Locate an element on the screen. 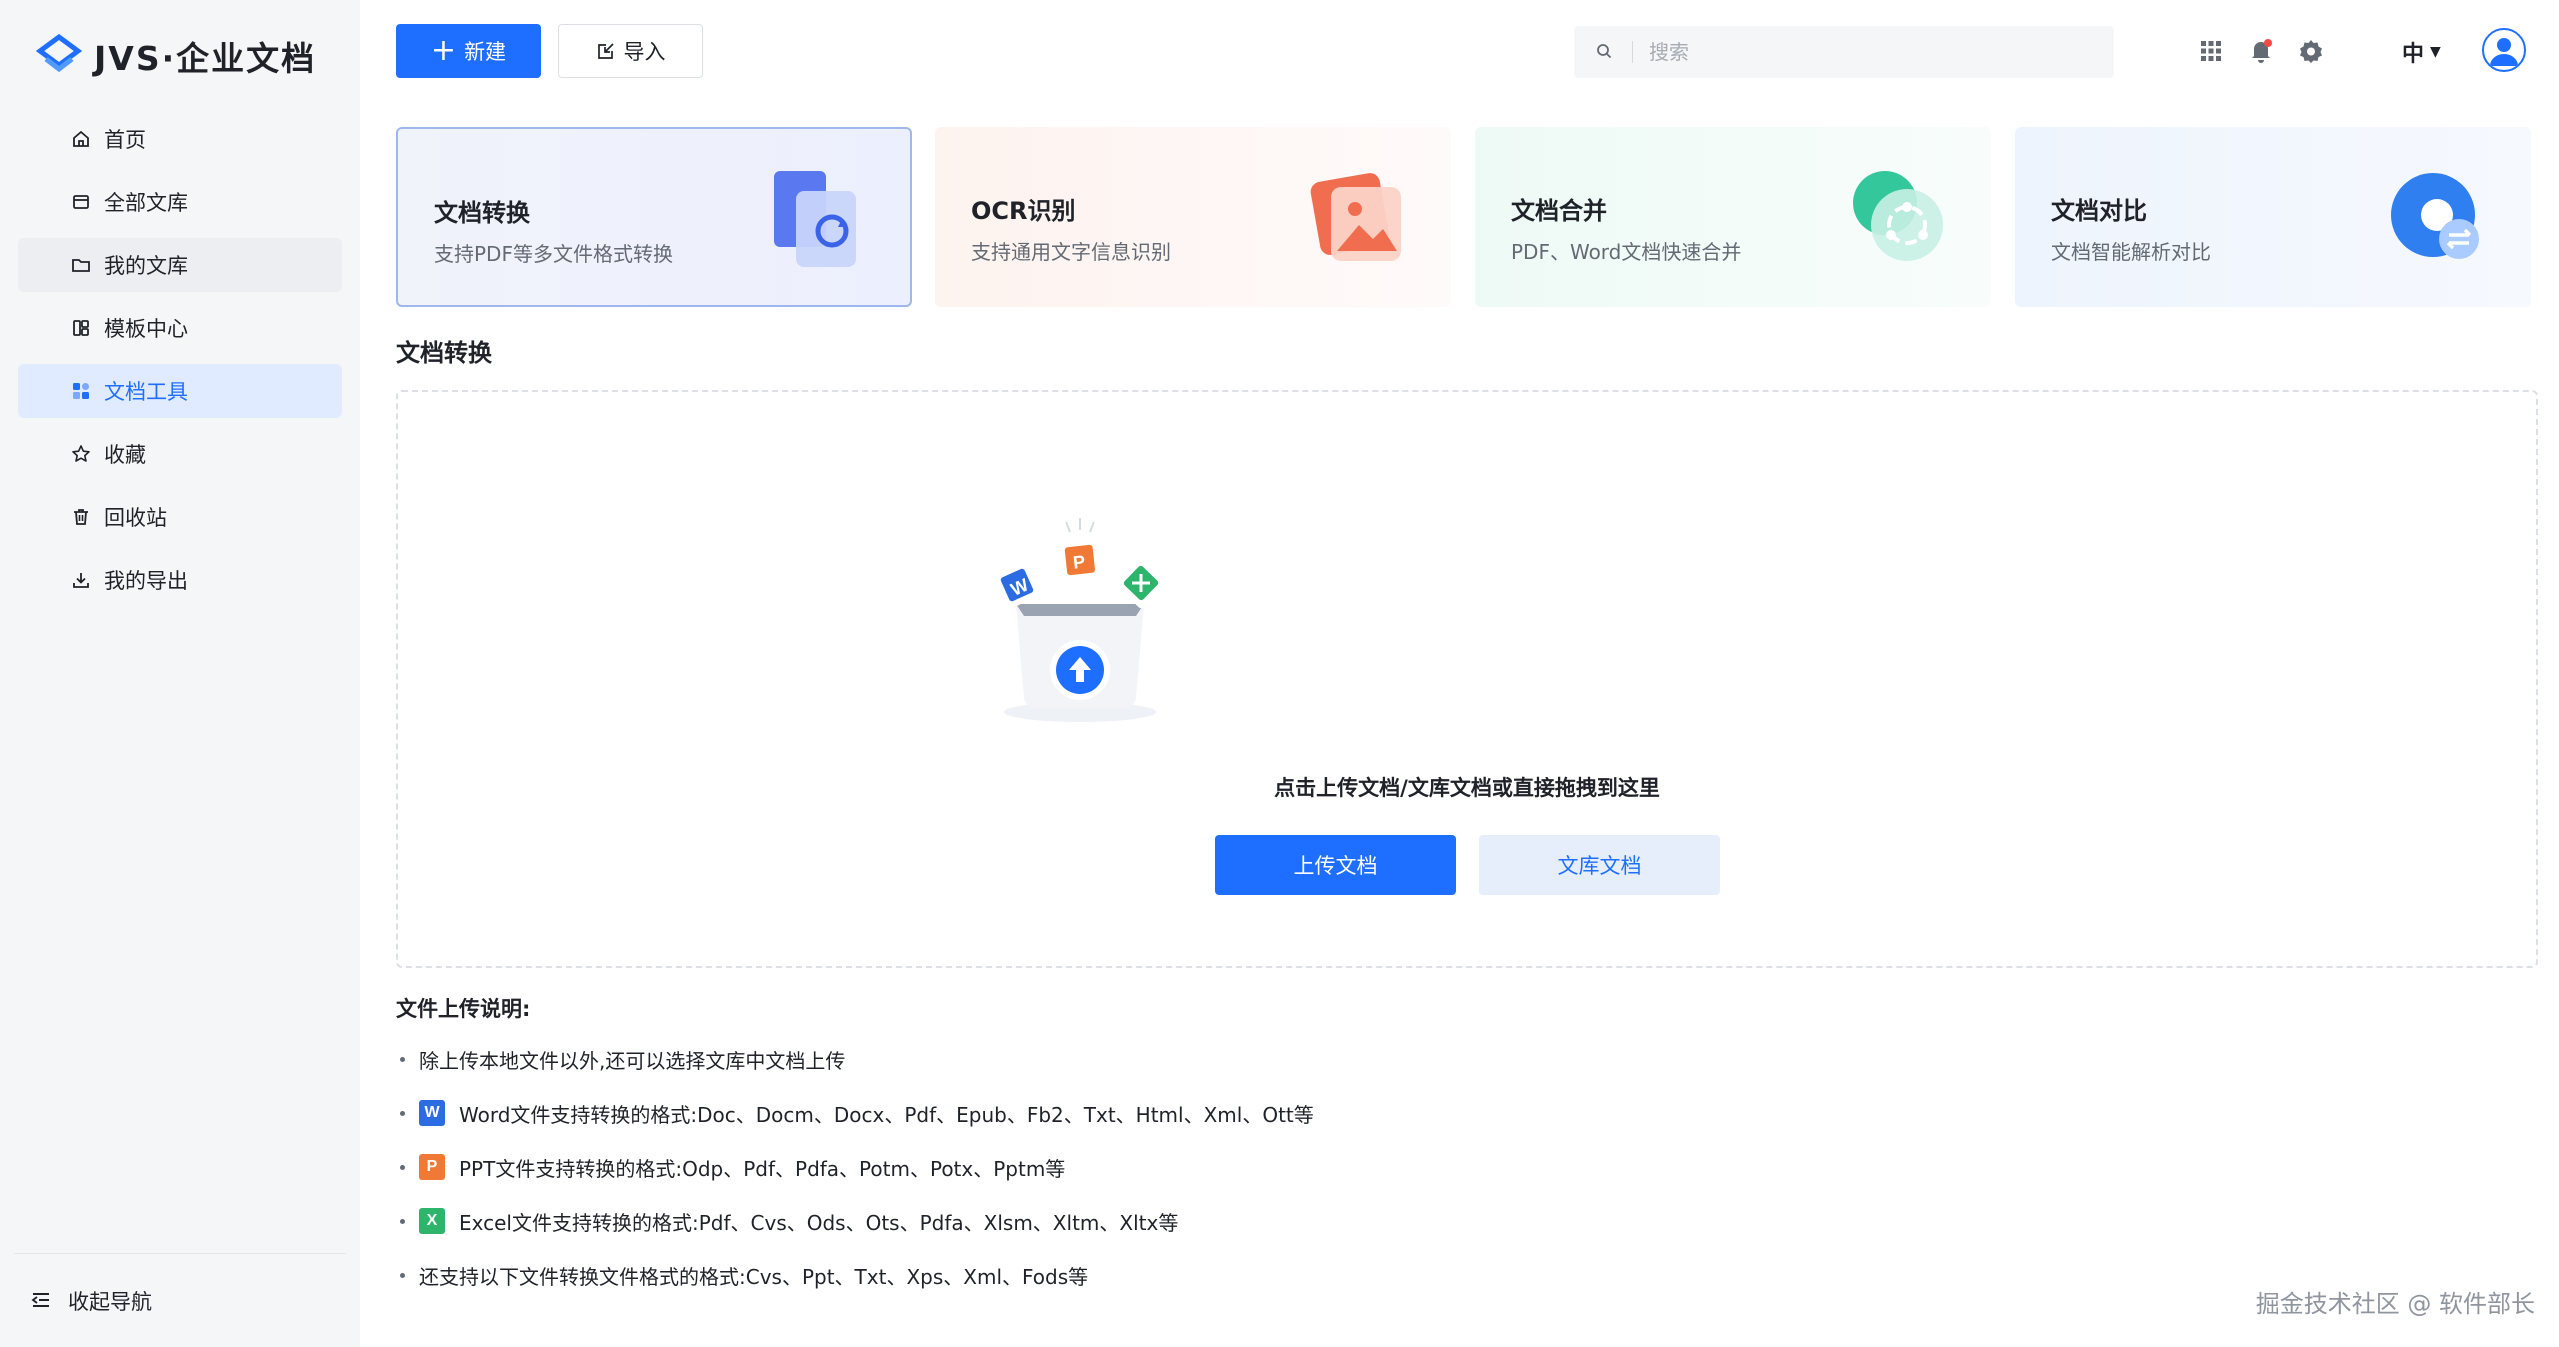  dropzone-hint: 点击上传文档/文库文档或直接拖拽到这里 is located at coordinates (1467, 788).